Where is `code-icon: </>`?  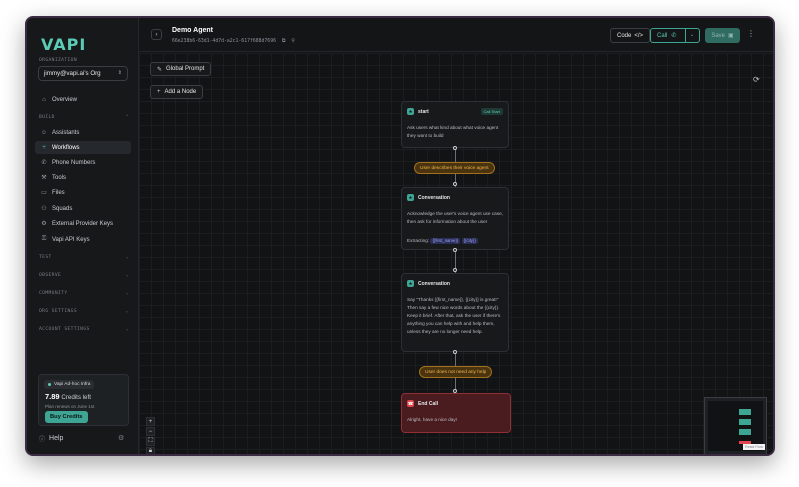
code-icon: </> is located at coordinates (639, 35).